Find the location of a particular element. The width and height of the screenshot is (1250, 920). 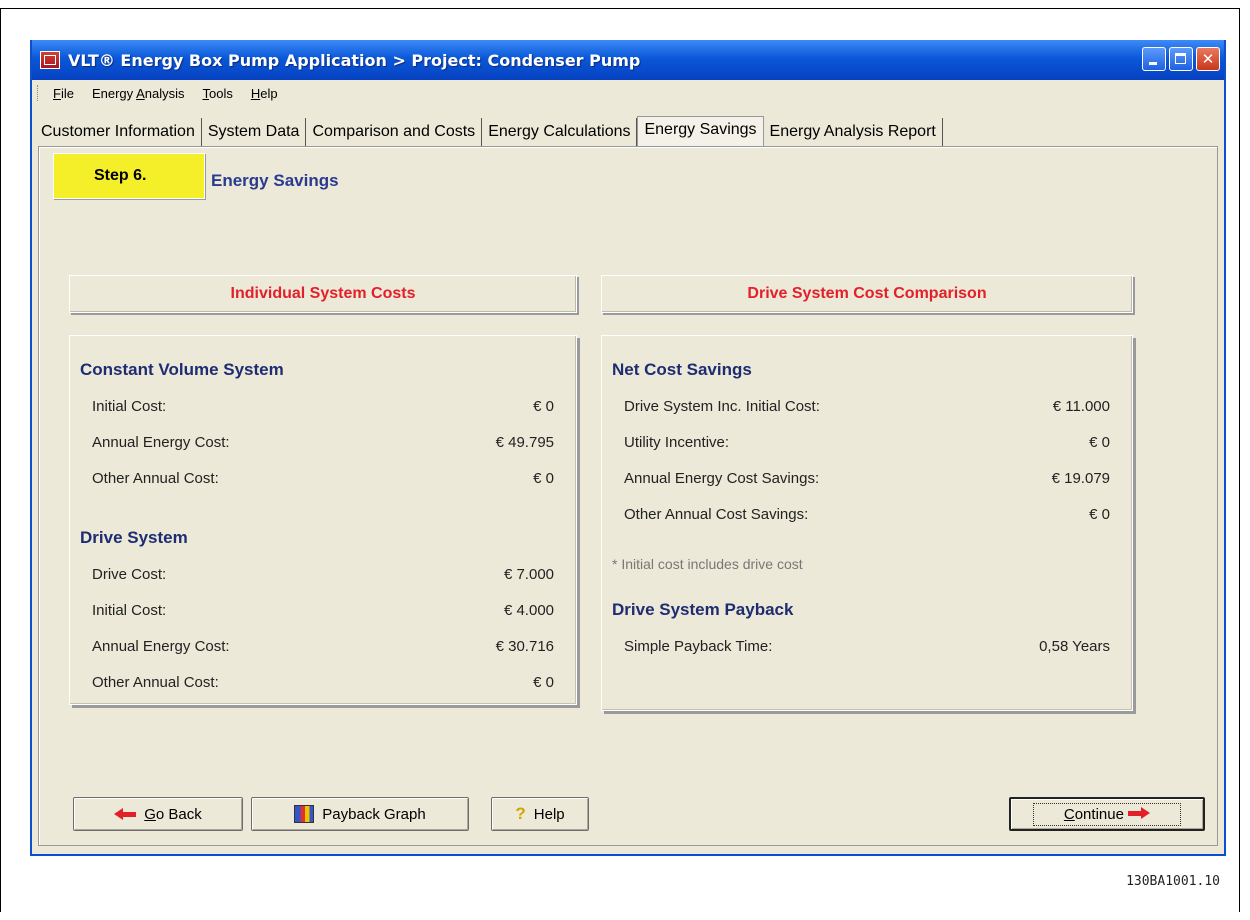

maximize-icon is located at coordinates (1181, 59).